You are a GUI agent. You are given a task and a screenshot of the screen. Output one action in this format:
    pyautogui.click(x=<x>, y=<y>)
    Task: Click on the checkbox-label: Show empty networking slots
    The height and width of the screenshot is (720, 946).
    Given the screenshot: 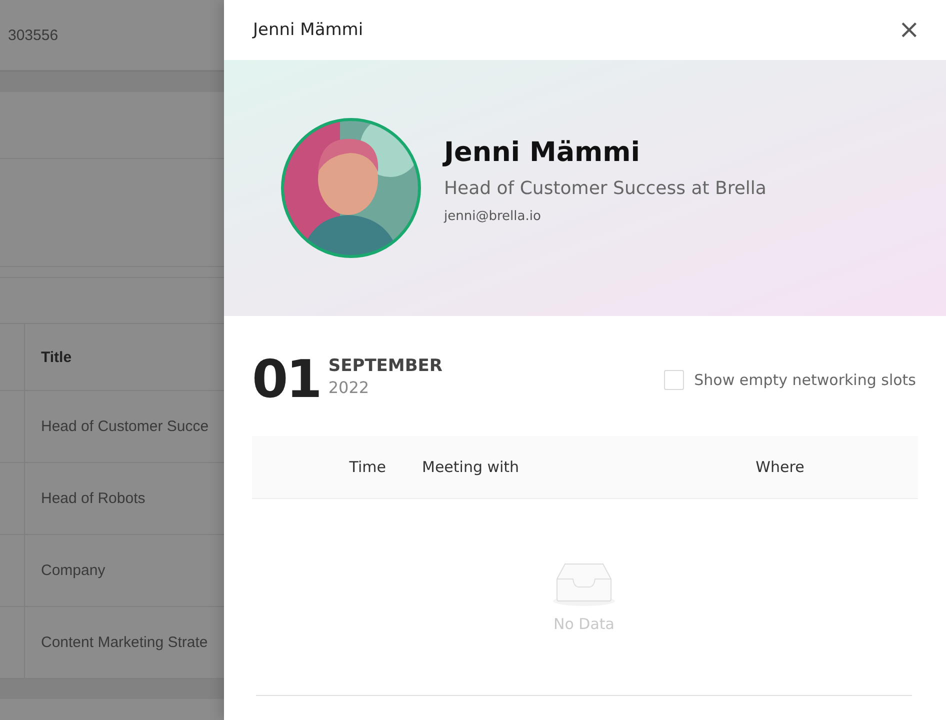 What is the action you would take?
    pyautogui.click(x=805, y=380)
    